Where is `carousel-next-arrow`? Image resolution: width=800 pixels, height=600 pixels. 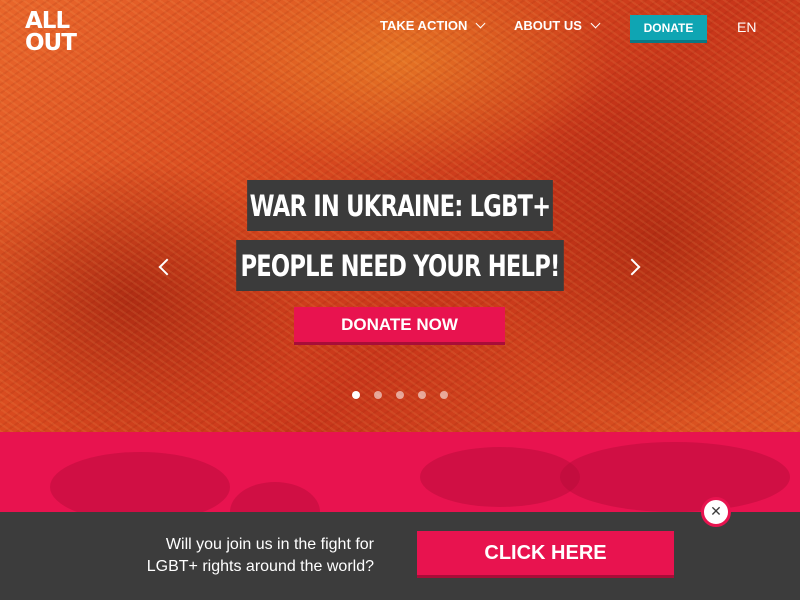
carousel-next-arrow is located at coordinates (632, 267).